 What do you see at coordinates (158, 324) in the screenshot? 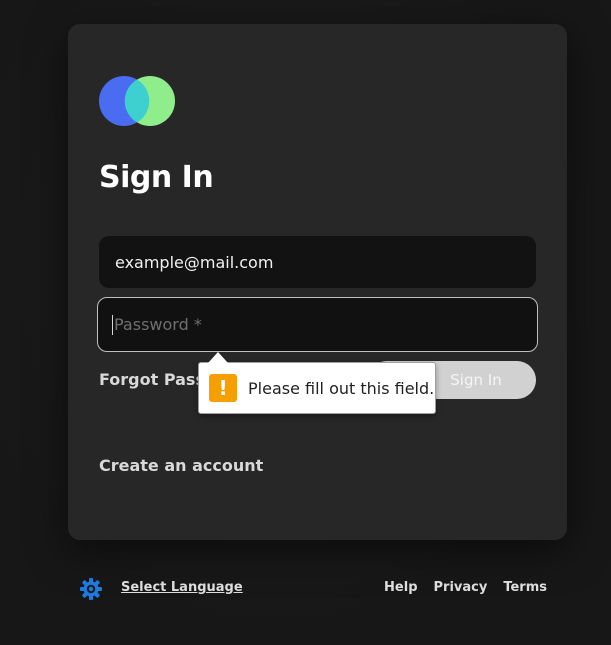
I see `password-placeholder: Password *` at bounding box center [158, 324].